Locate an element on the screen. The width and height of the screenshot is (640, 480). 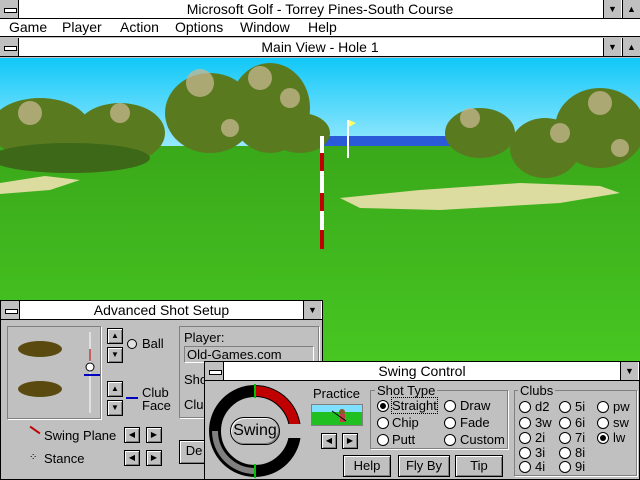
help-button: Help is located at coordinates (367, 466).